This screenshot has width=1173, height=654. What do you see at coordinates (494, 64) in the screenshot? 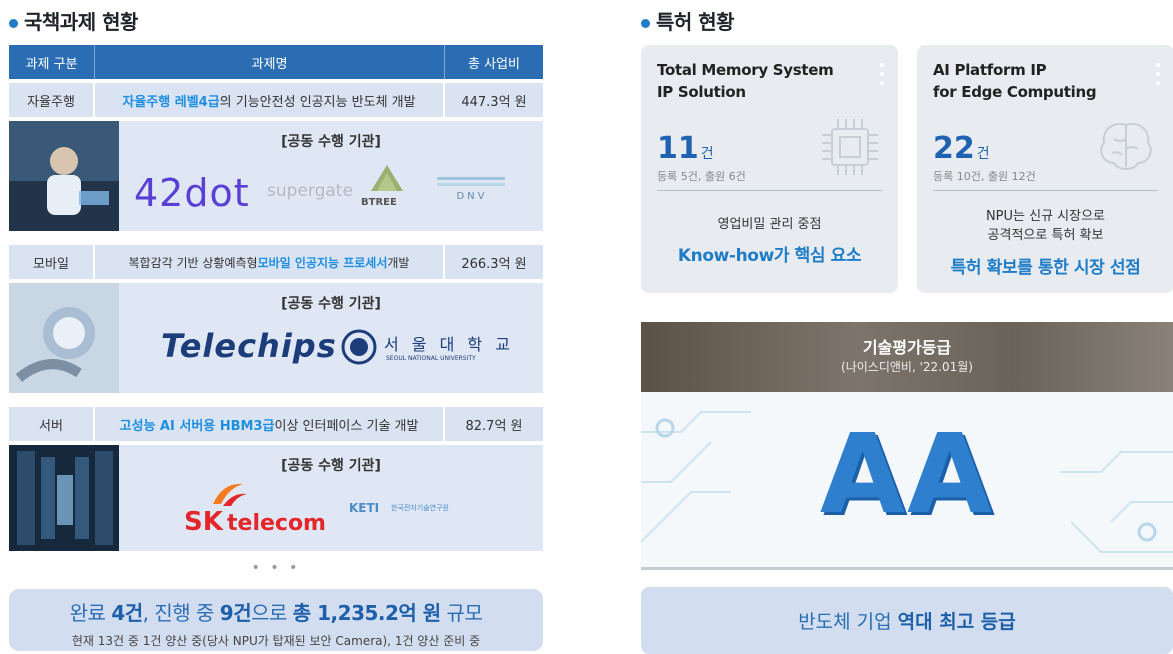
I see `header-budget: 총 사업비` at bounding box center [494, 64].